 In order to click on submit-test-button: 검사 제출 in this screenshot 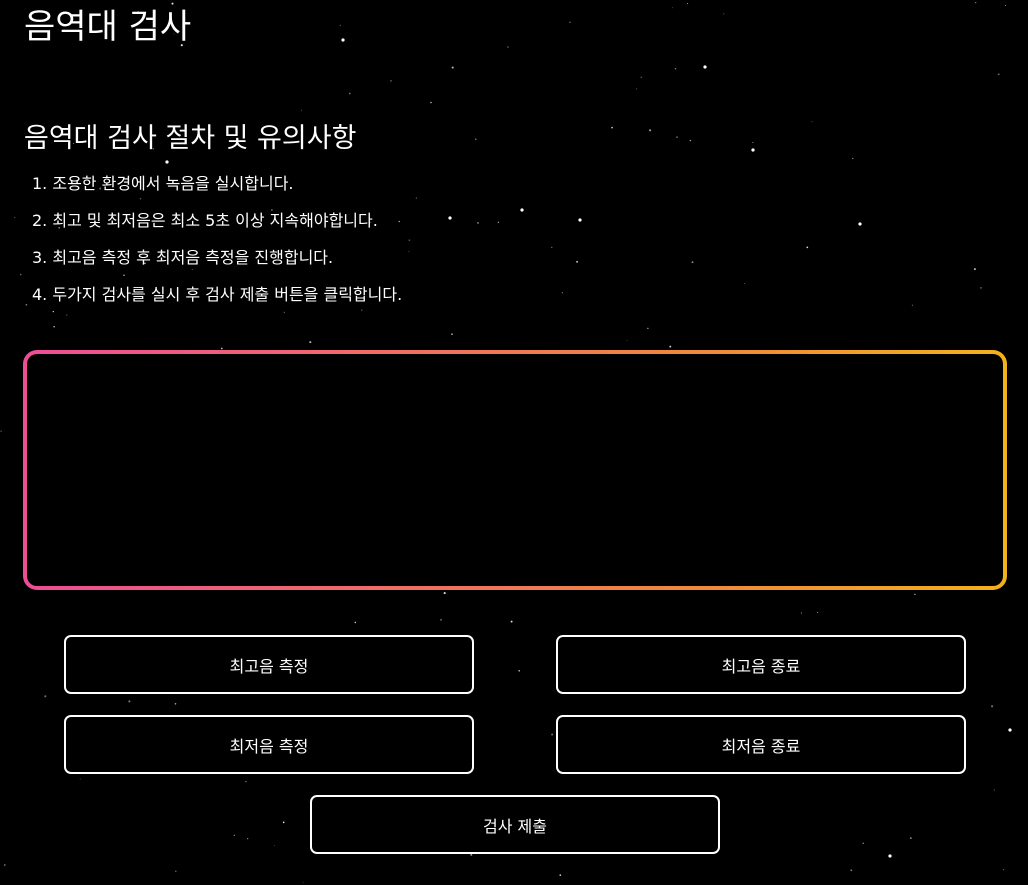, I will do `click(515, 824)`.